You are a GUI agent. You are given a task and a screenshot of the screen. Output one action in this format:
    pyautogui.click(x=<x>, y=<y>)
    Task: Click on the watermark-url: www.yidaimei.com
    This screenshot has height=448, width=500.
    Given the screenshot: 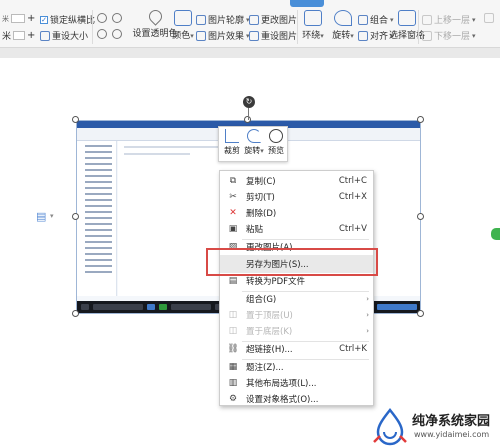 What is the action you would take?
    pyautogui.click(x=452, y=434)
    